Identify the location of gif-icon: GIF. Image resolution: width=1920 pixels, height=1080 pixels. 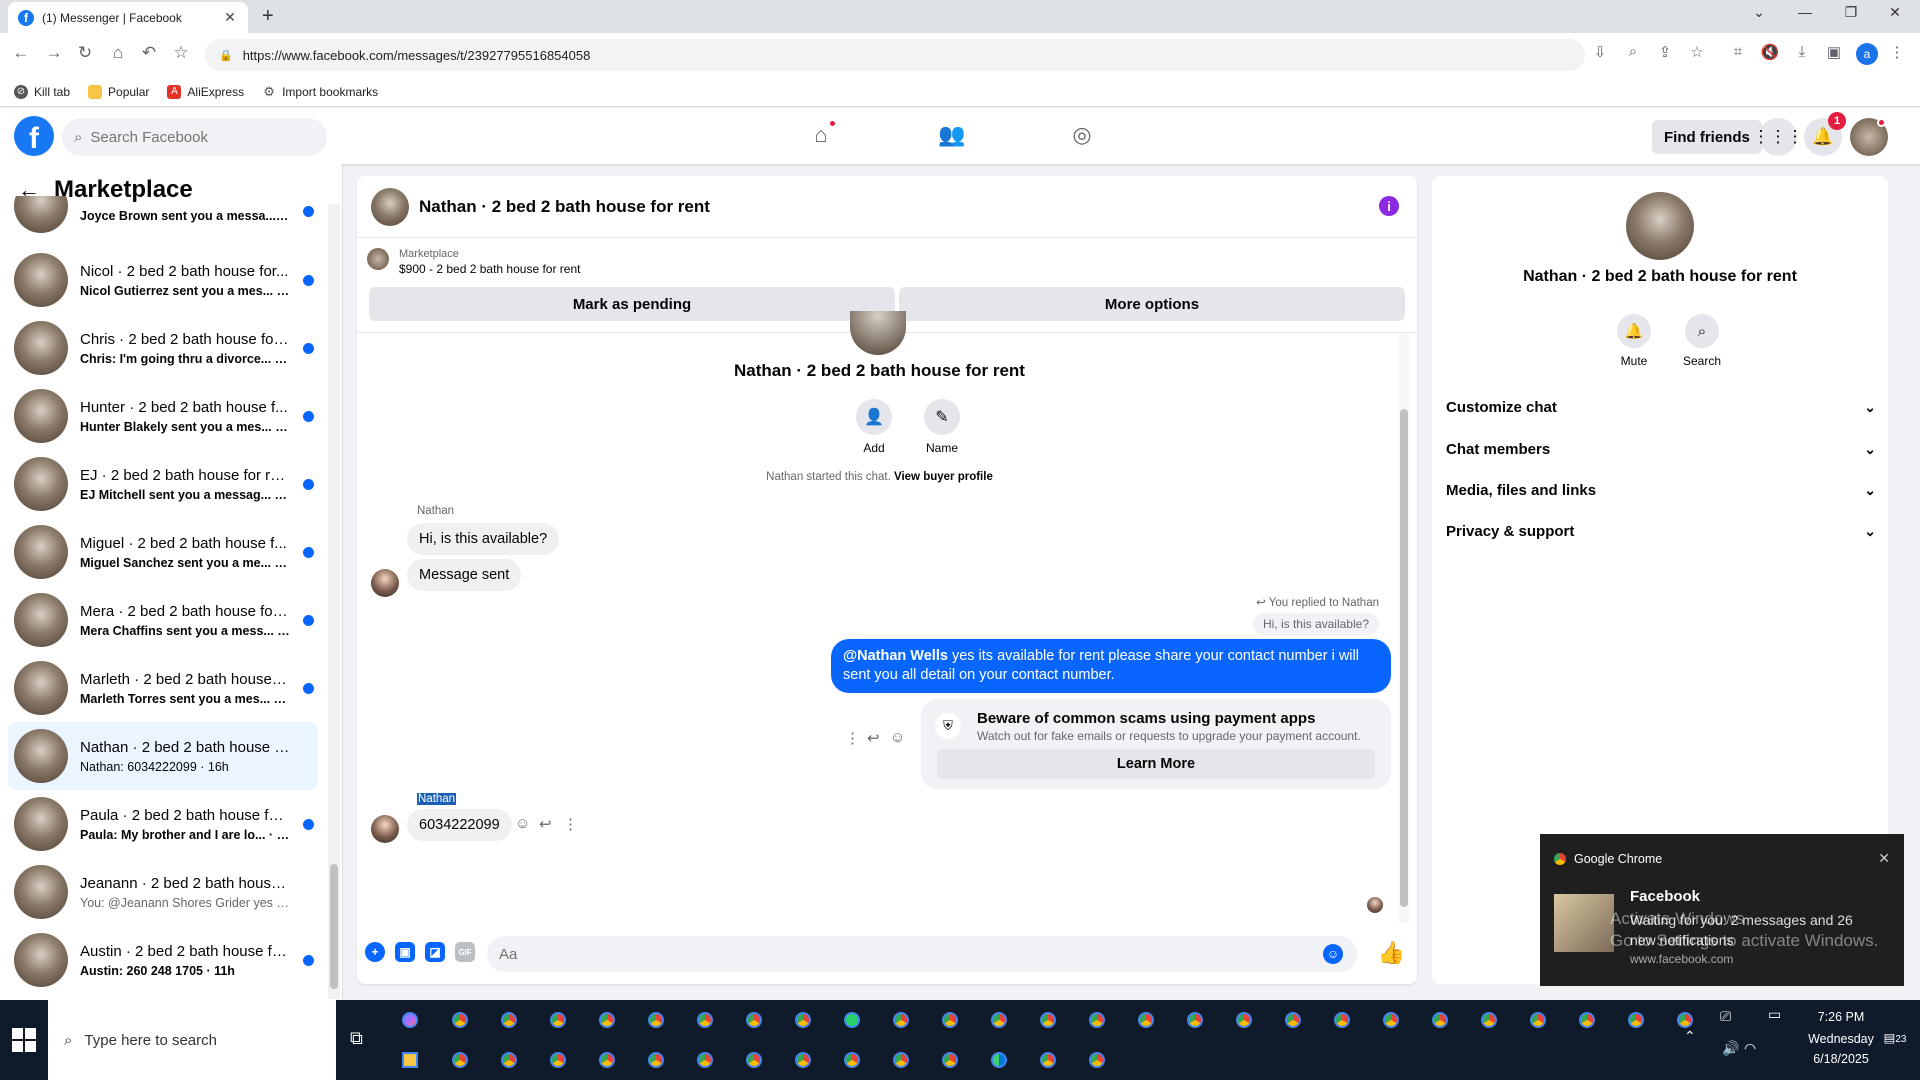
(465, 952).